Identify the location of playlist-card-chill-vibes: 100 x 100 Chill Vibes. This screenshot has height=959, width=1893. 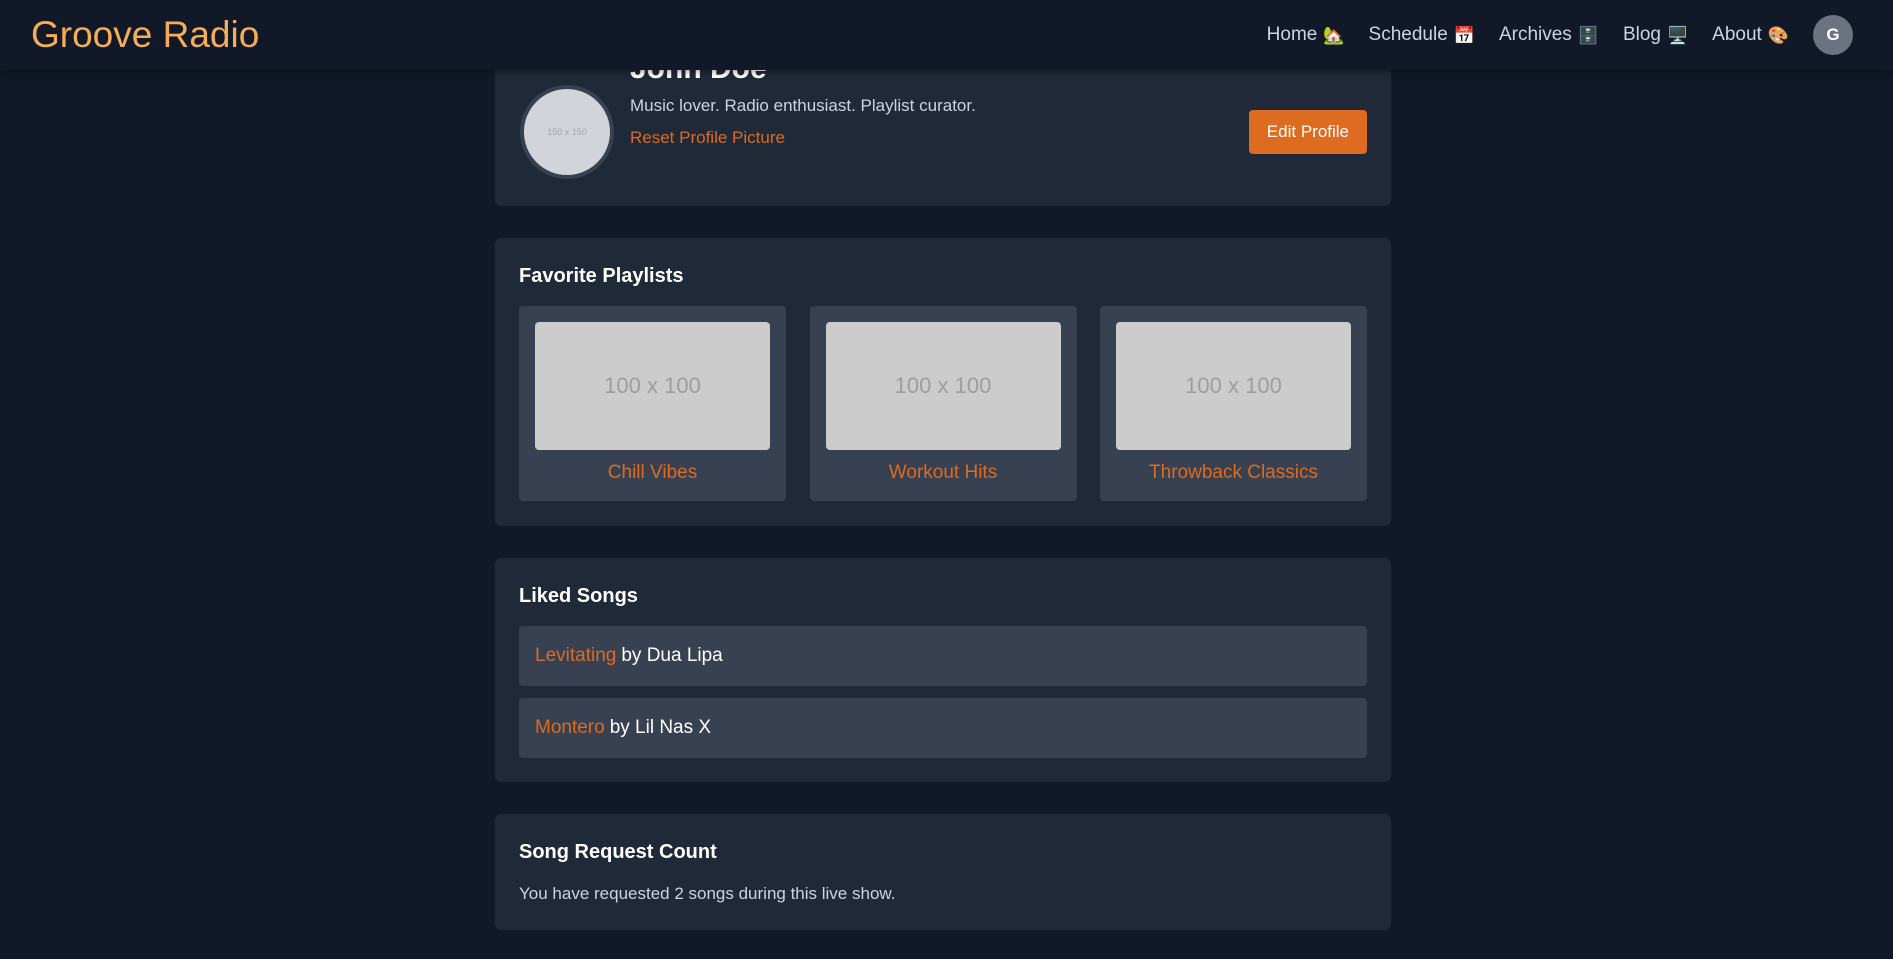
(652, 403).